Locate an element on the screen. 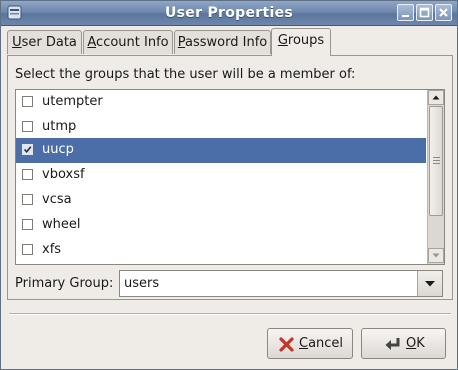  cancel-label-rest: ancel is located at coordinates (326, 343).